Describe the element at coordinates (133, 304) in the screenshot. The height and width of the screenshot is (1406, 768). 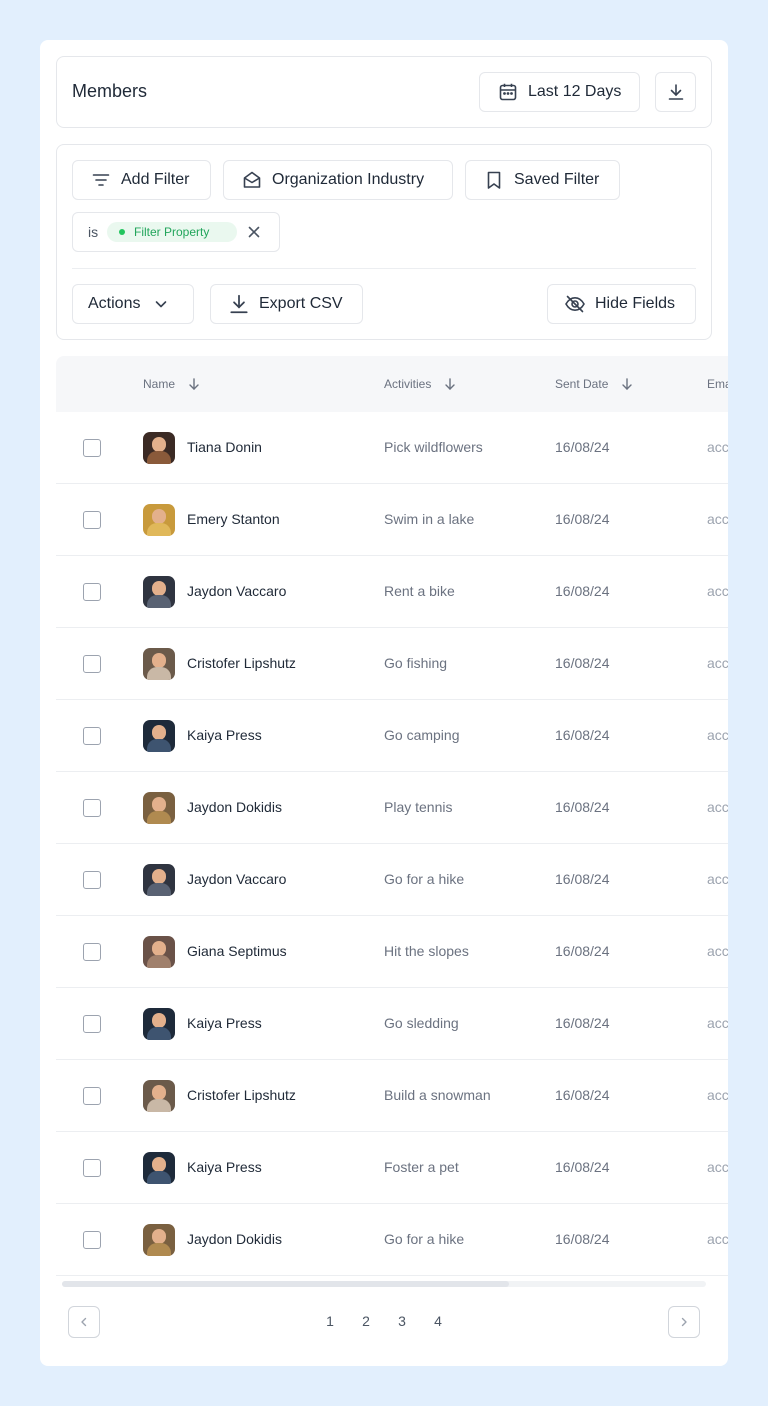
I see `actions-dropdown: Actions` at that location.